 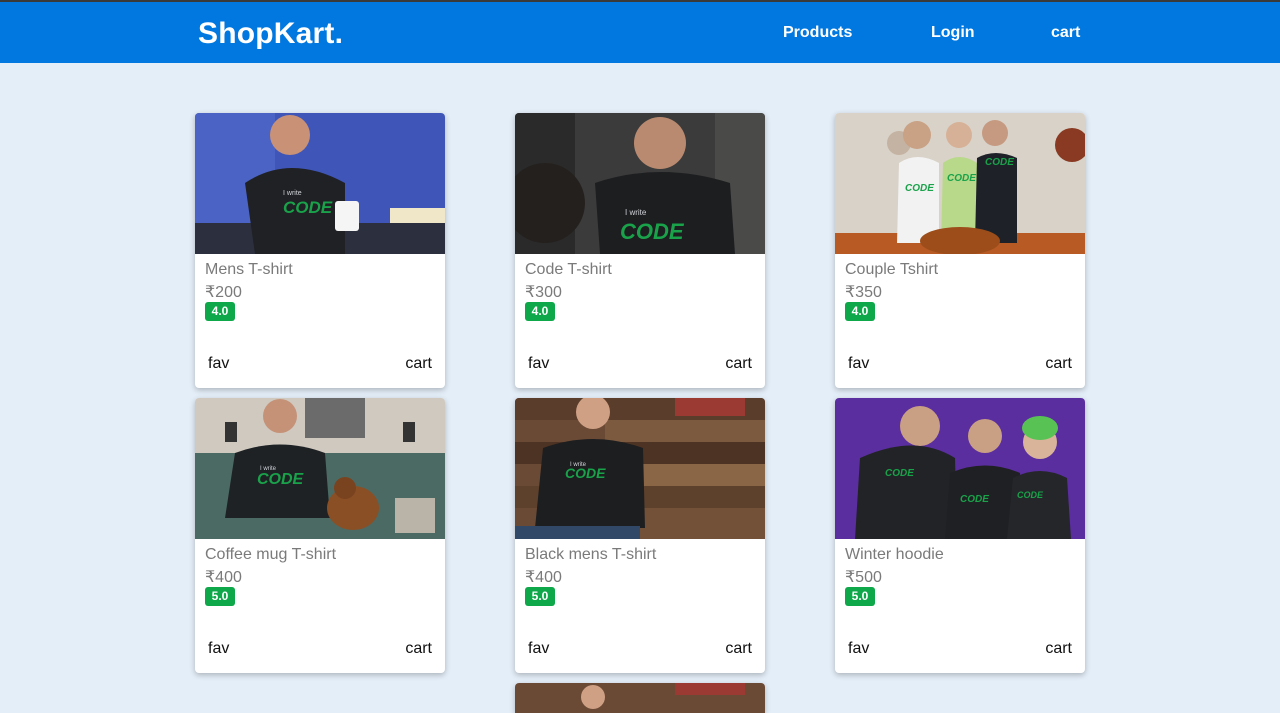 What do you see at coordinates (568, 270) in the screenshot?
I see `product-title: Code T-shirt` at bounding box center [568, 270].